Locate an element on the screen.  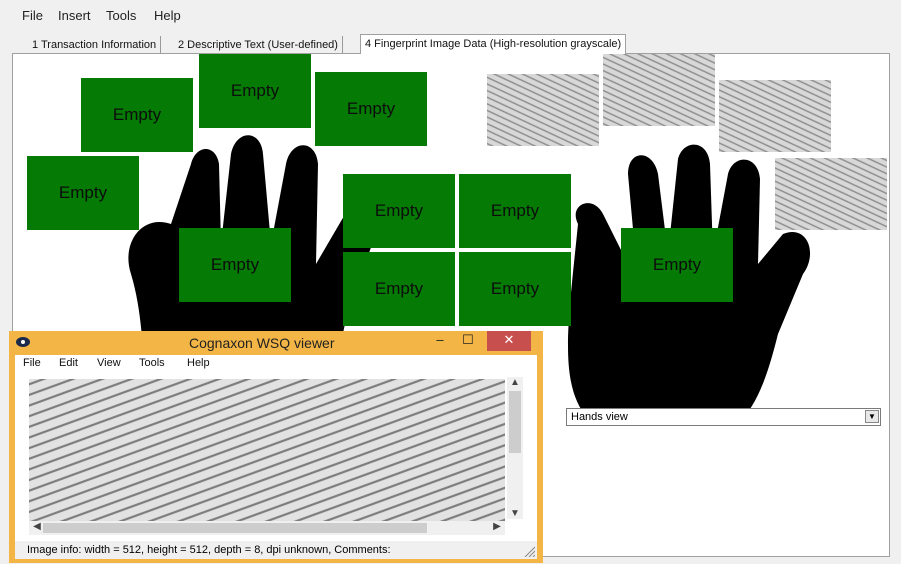
finger-slot-left-little: Empty is located at coordinates (83, 193).